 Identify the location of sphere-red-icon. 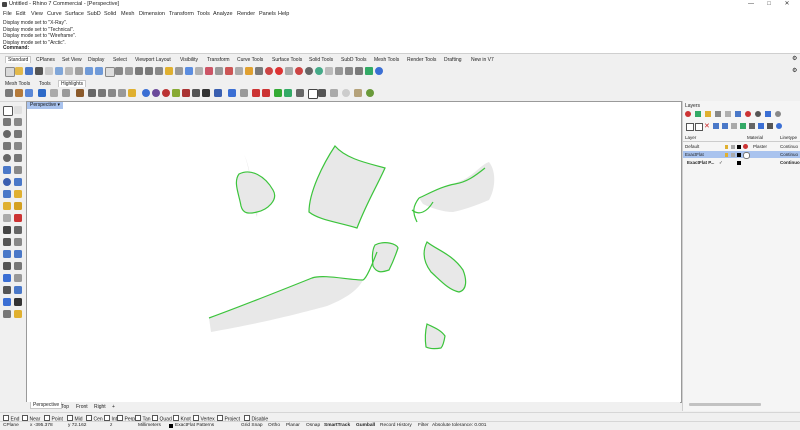
(166, 93).